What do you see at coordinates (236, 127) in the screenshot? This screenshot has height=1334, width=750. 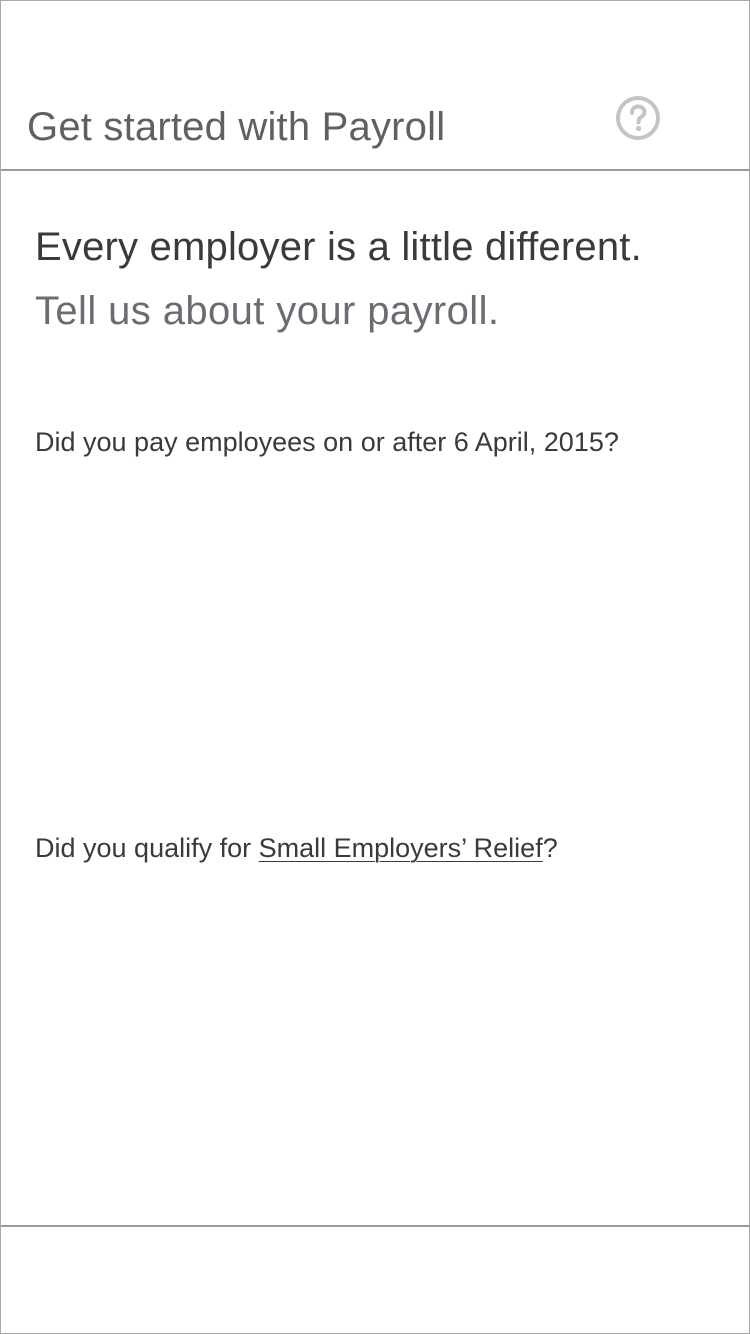 I see `page-title: Get started with Payroll` at bounding box center [236, 127].